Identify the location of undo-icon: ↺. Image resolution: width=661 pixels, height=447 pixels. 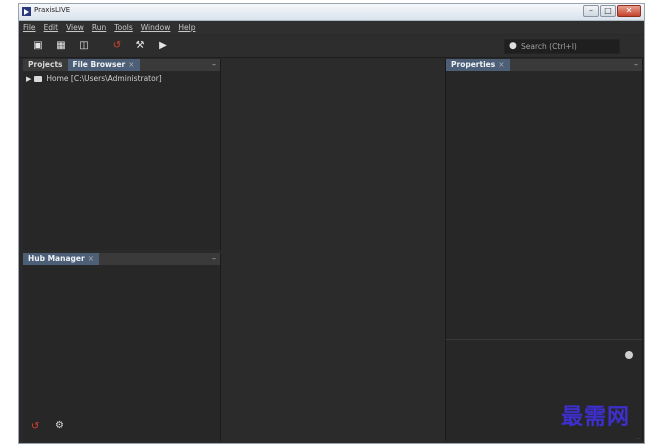
(117, 46).